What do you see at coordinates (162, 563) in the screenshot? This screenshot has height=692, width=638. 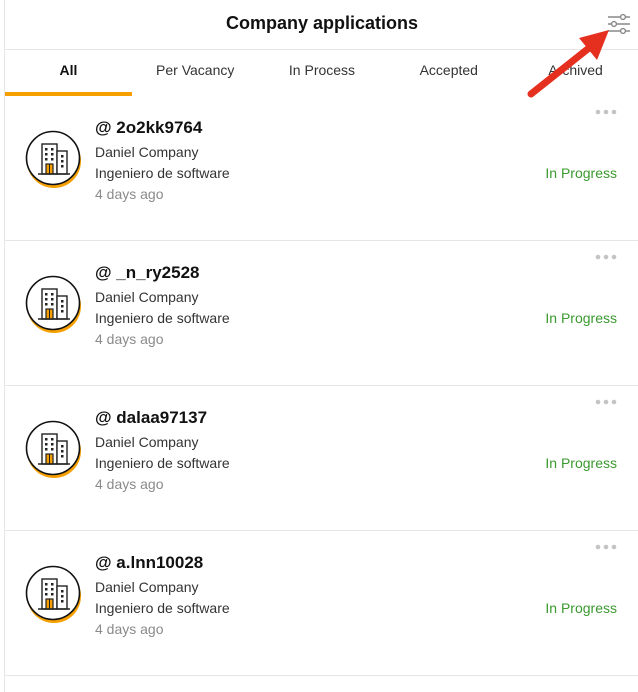 I see `applicant-handle: @ a.lnn10028` at bounding box center [162, 563].